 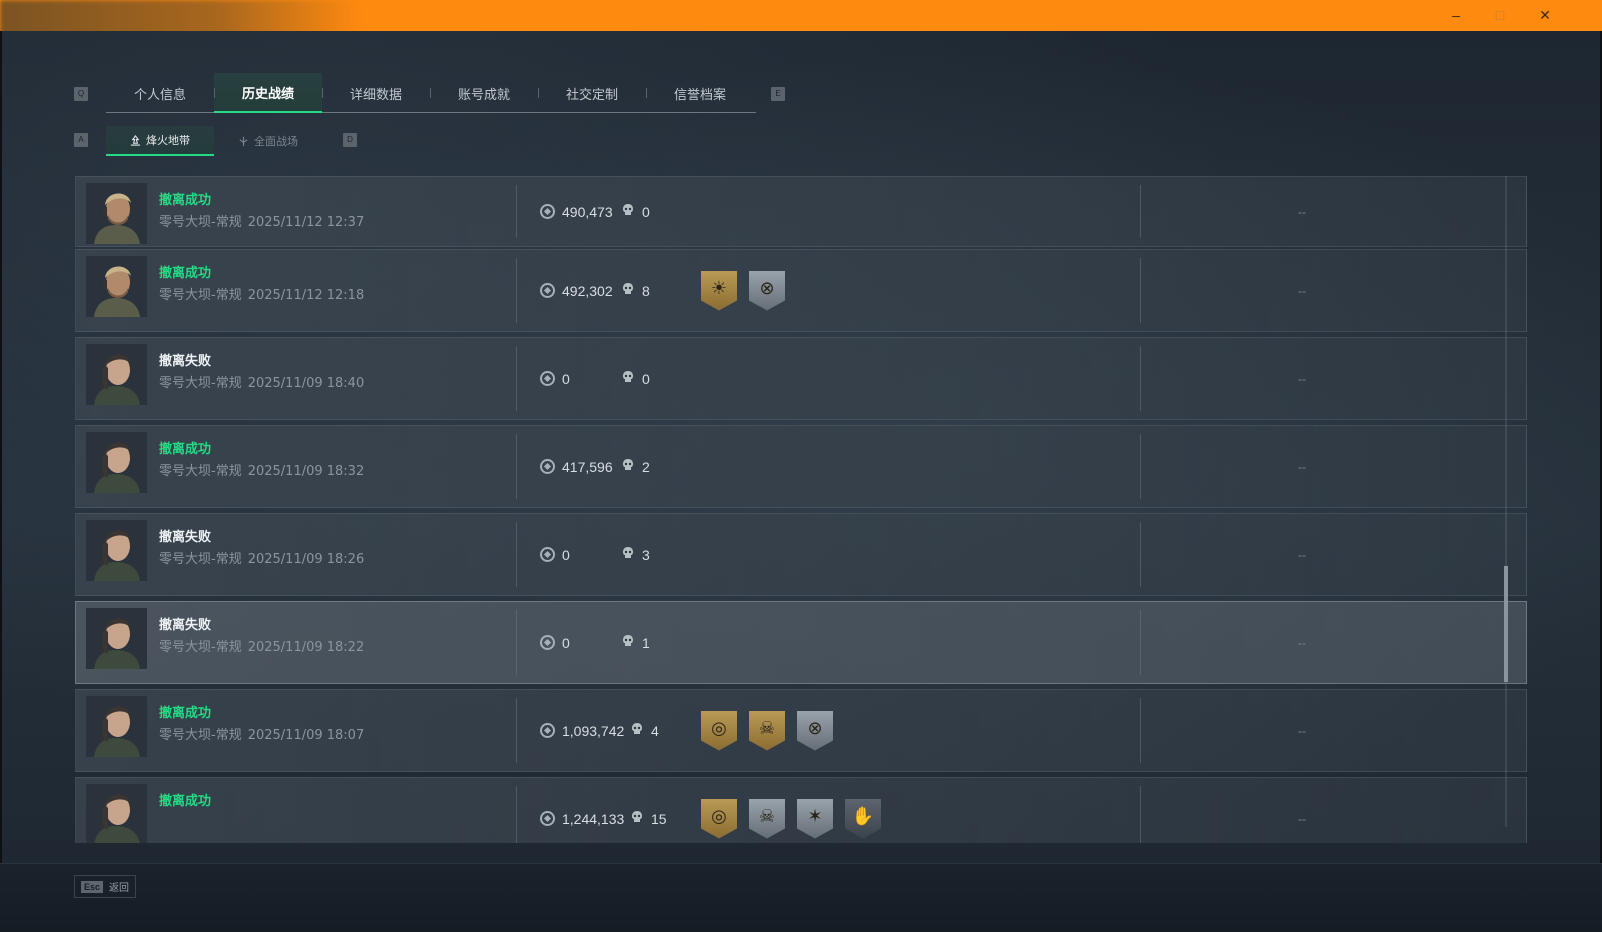 I want to click on kills-value: 1, so click(x=646, y=642).